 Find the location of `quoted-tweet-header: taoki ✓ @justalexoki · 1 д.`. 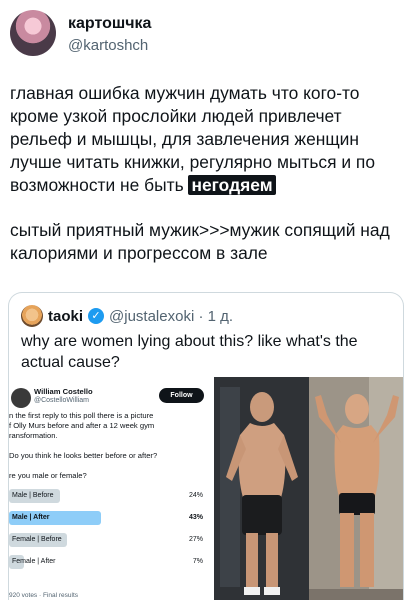

quoted-tweet-header: taoki ✓ @justalexoki · 1 д. is located at coordinates (127, 316).